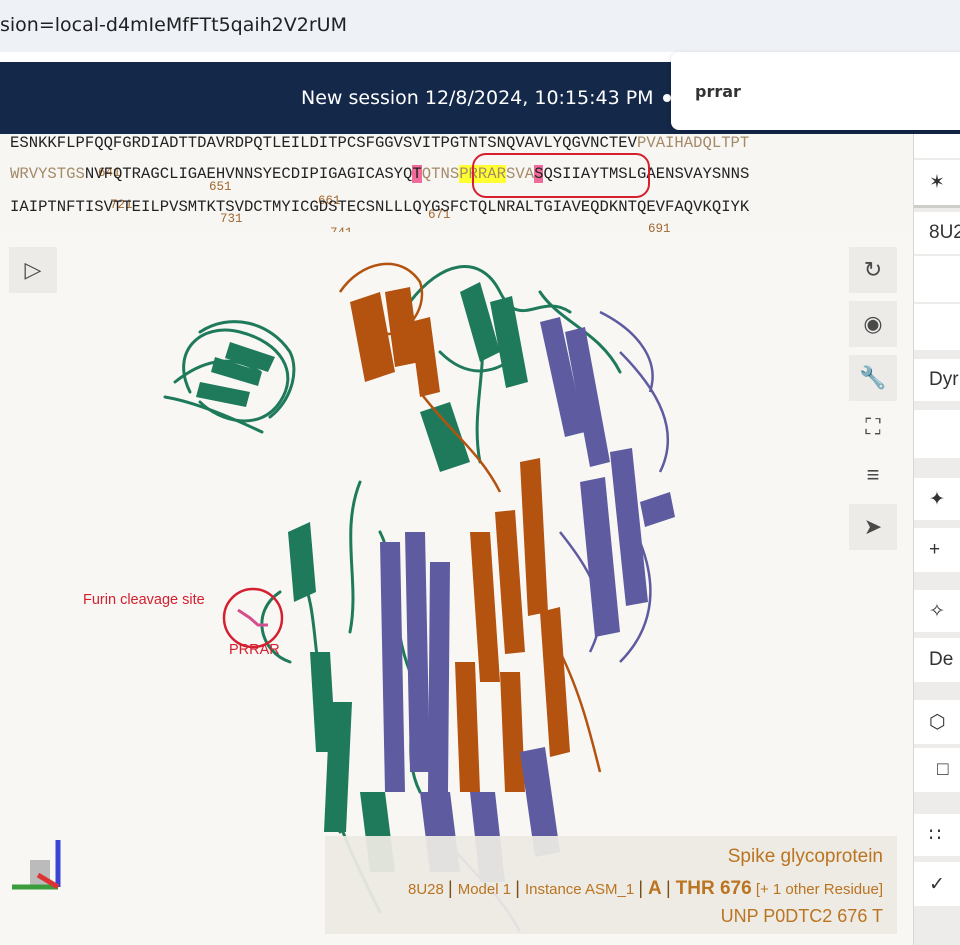 This screenshot has height=945, width=960. Describe the element at coordinates (937, 660) in the screenshot. I see `sidebar-entry-default: De` at that location.